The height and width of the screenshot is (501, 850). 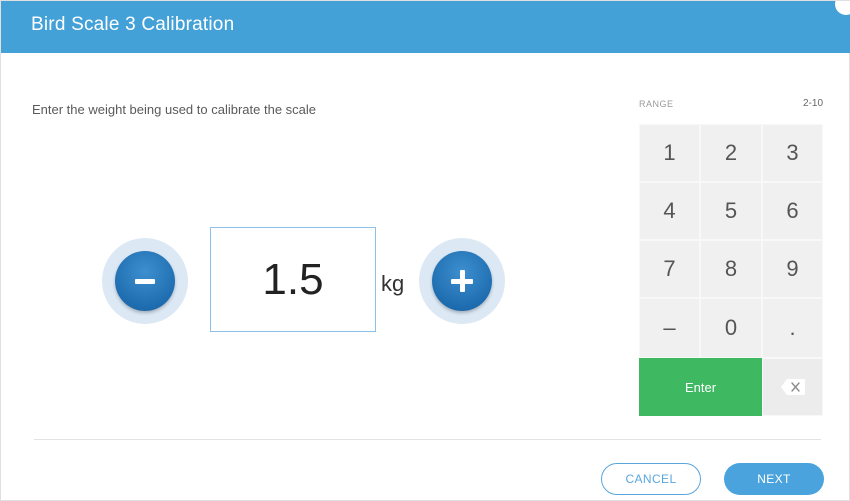 What do you see at coordinates (133, 24) in the screenshot?
I see `dialog-title: Bird Scale 3 Calibration` at bounding box center [133, 24].